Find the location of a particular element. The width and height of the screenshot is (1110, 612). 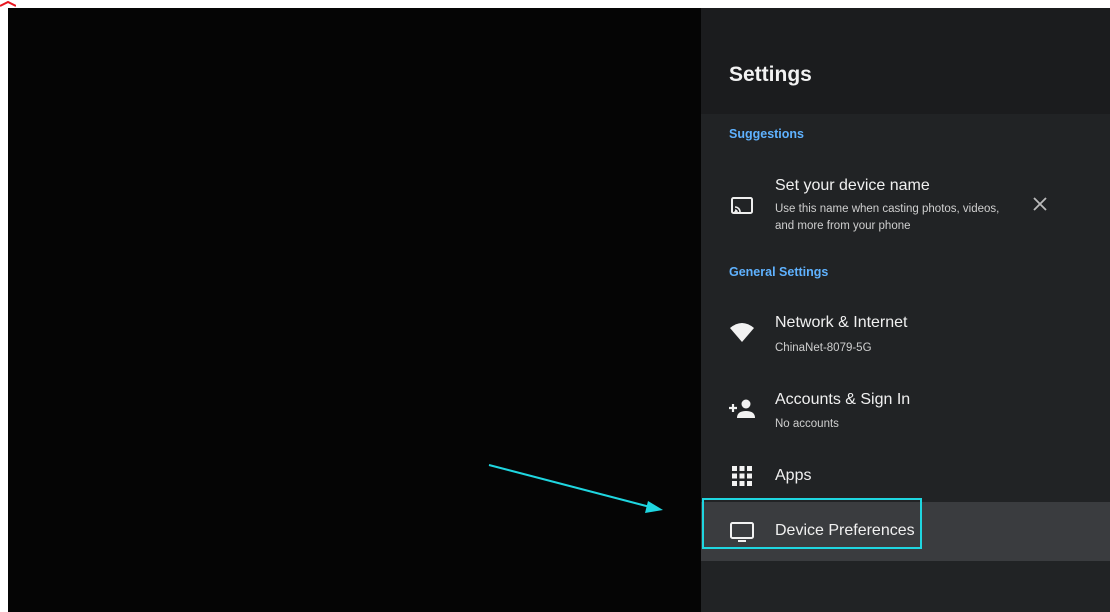

focus-highlight-box is located at coordinates (812, 523).